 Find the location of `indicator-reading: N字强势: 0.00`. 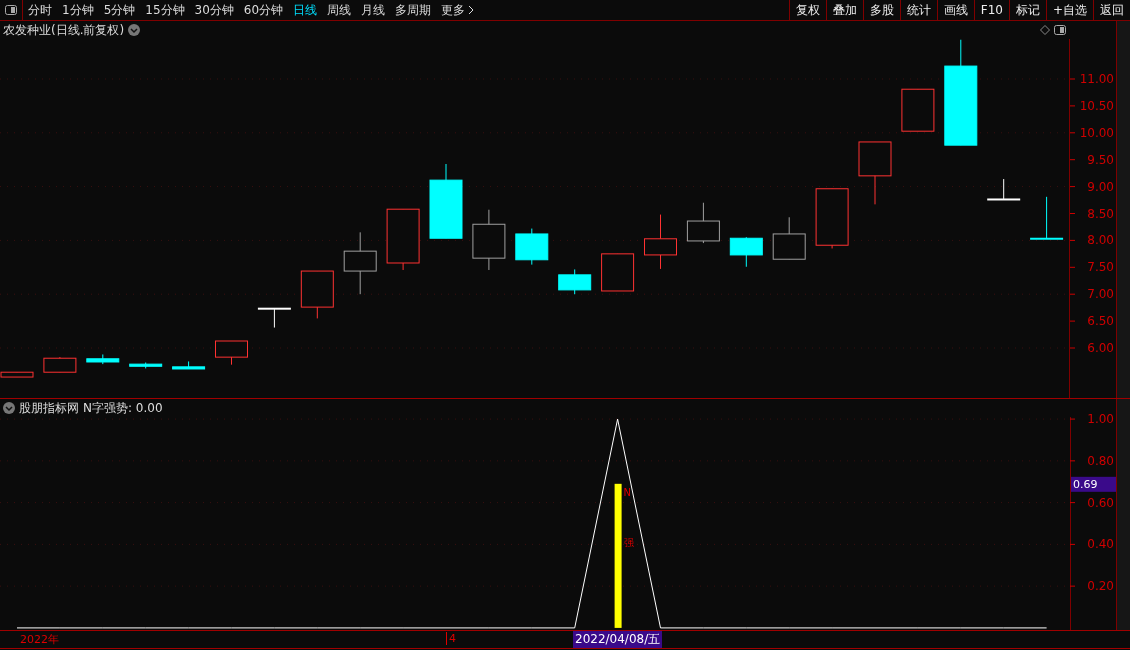

indicator-reading: N字强势: 0.00 is located at coordinates (123, 408).